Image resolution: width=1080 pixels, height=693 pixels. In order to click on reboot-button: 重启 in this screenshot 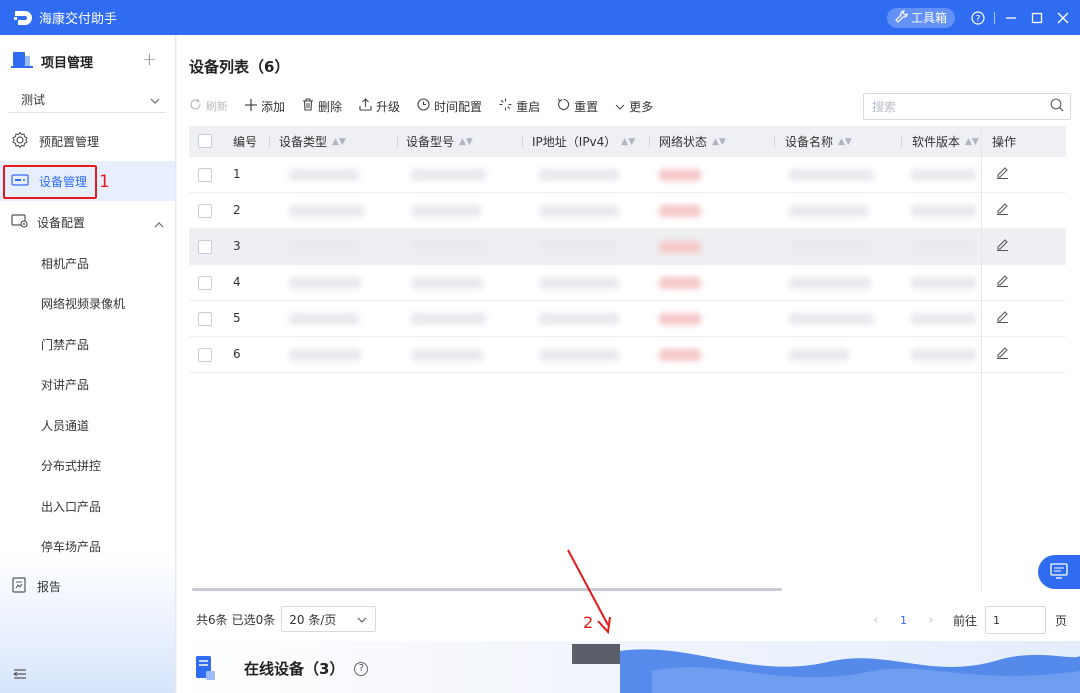, I will do `click(519, 106)`.